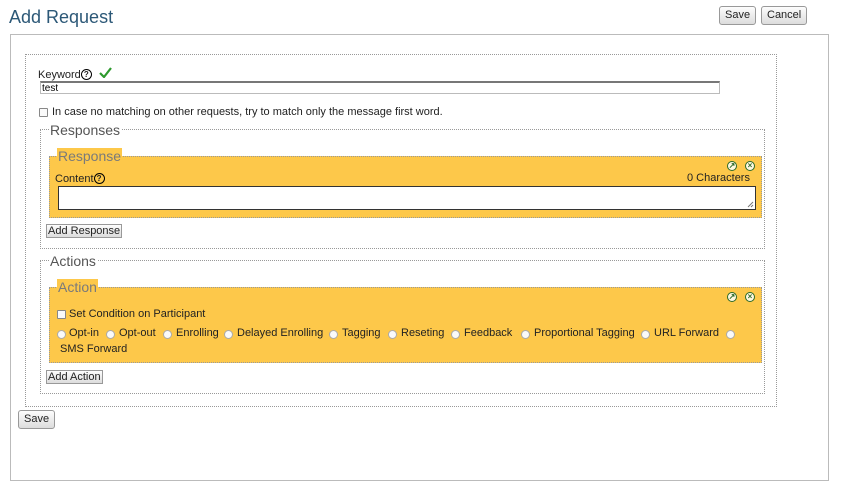  What do you see at coordinates (90, 156) in the screenshot?
I see `response-legend: Response` at bounding box center [90, 156].